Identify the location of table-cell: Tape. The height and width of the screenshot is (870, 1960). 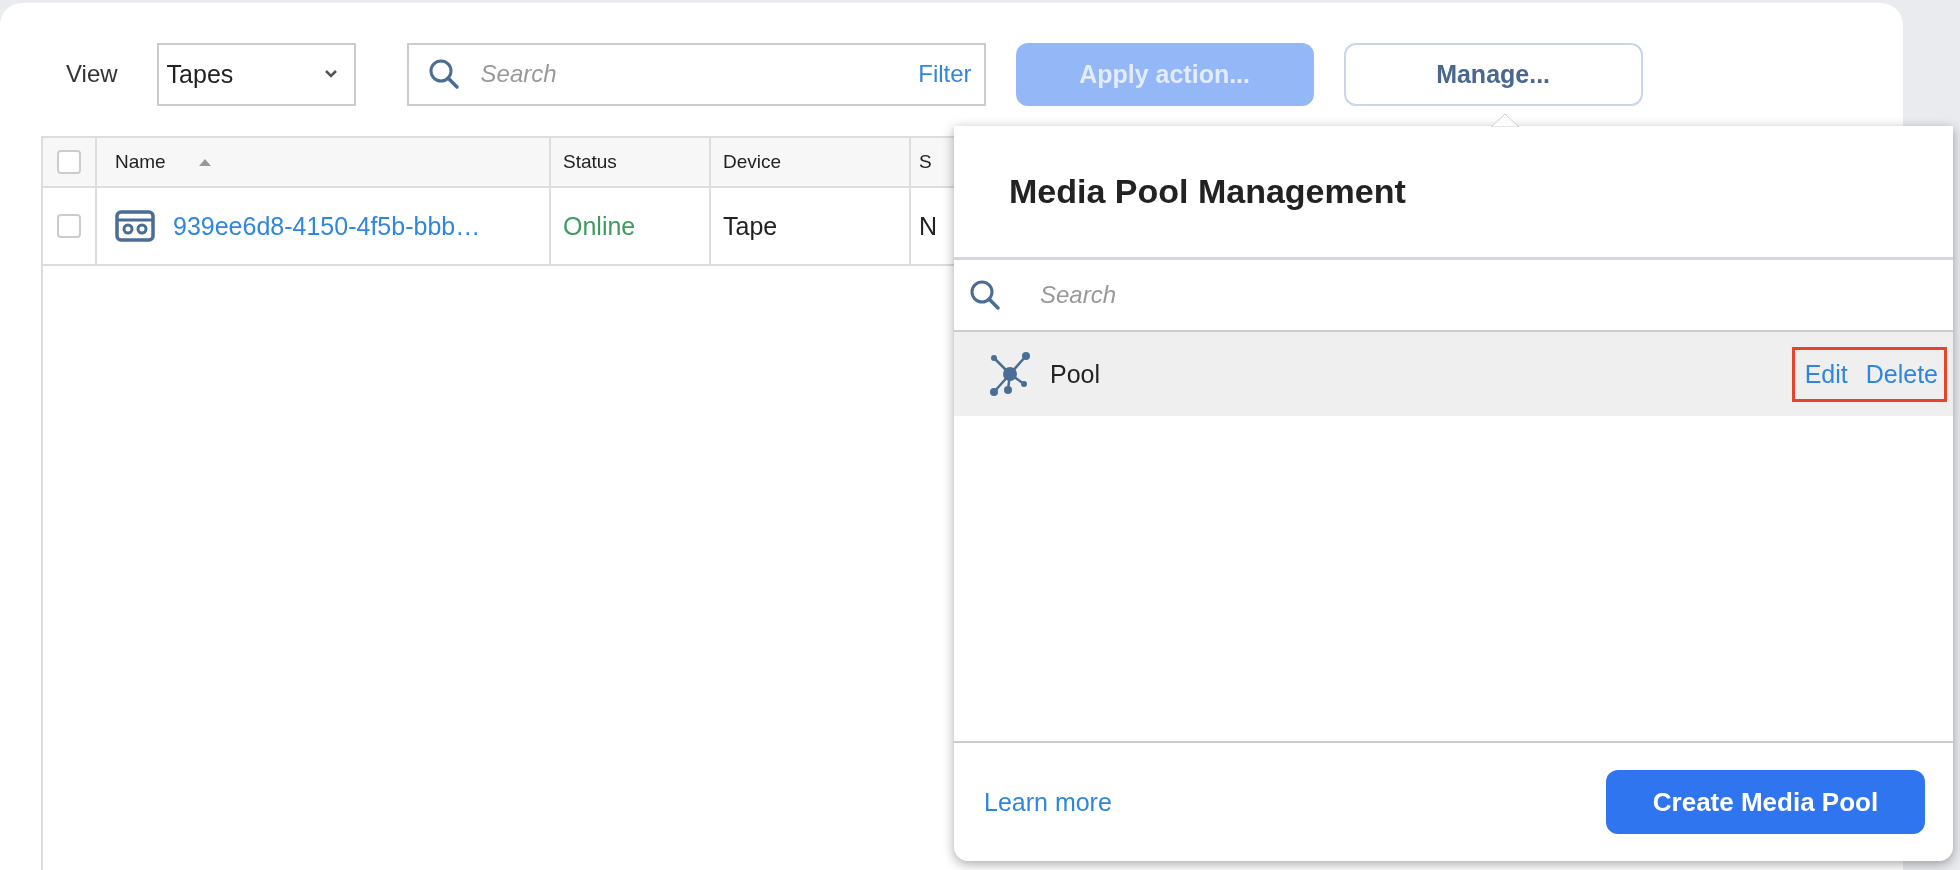
(811, 226).